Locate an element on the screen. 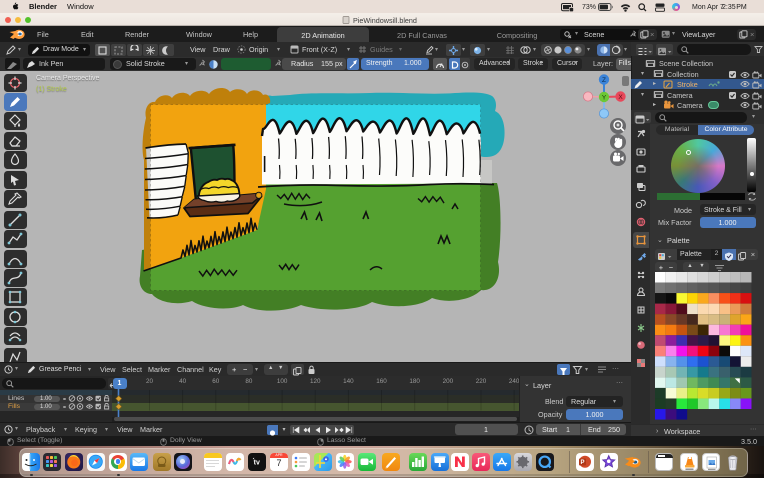 The width and height of the screenshot is (764, 478). svg-text: Z is located at coordinates (604, 80).